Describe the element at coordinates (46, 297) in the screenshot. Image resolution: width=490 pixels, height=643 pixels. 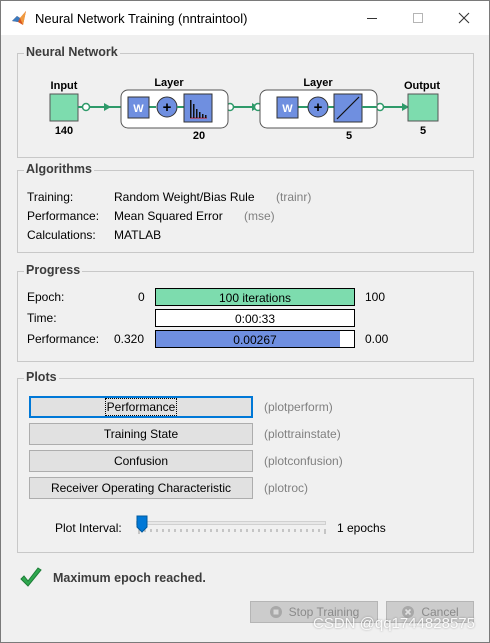
I see `epoch-label: Epoch:` at that location.